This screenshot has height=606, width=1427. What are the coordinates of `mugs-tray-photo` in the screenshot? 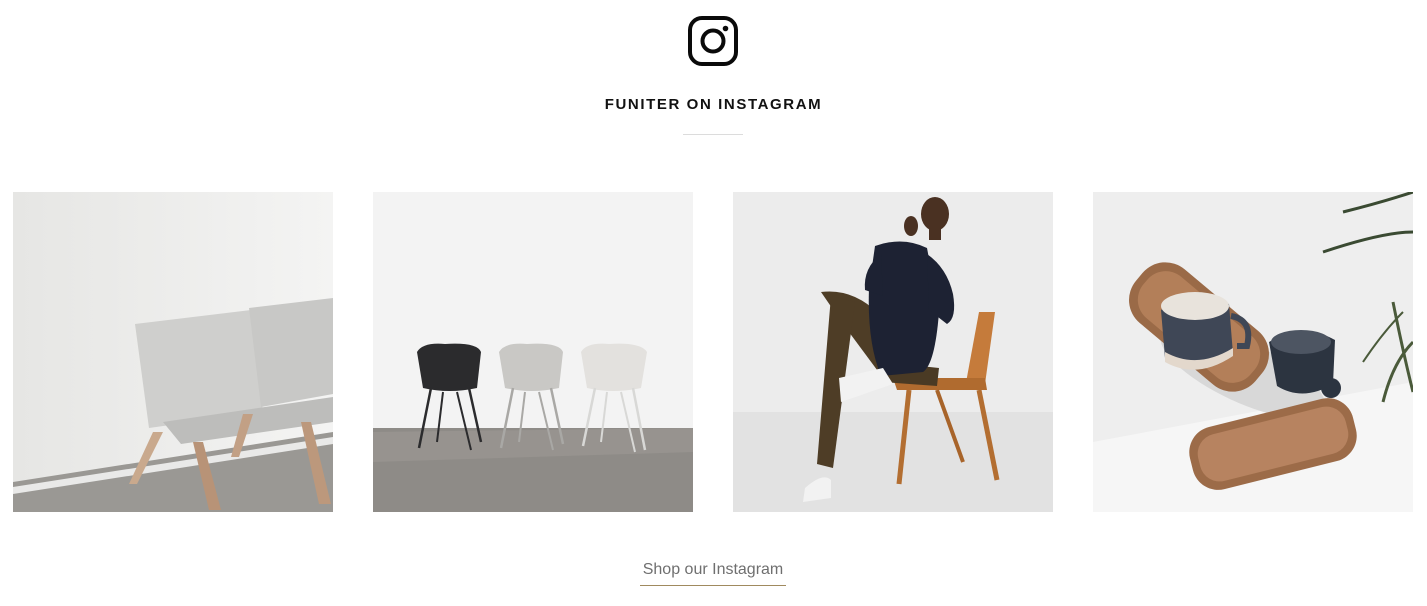 It's located at (1253, 352).